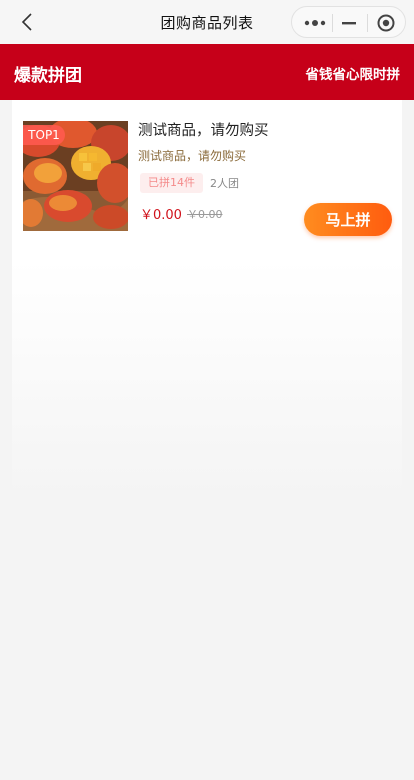 The width and height of the screenshot is (414, 780). Describe the element at coordinates (203, 129) in the screenshot. I see `product-title: 测试商品，请勿购买` at that location.